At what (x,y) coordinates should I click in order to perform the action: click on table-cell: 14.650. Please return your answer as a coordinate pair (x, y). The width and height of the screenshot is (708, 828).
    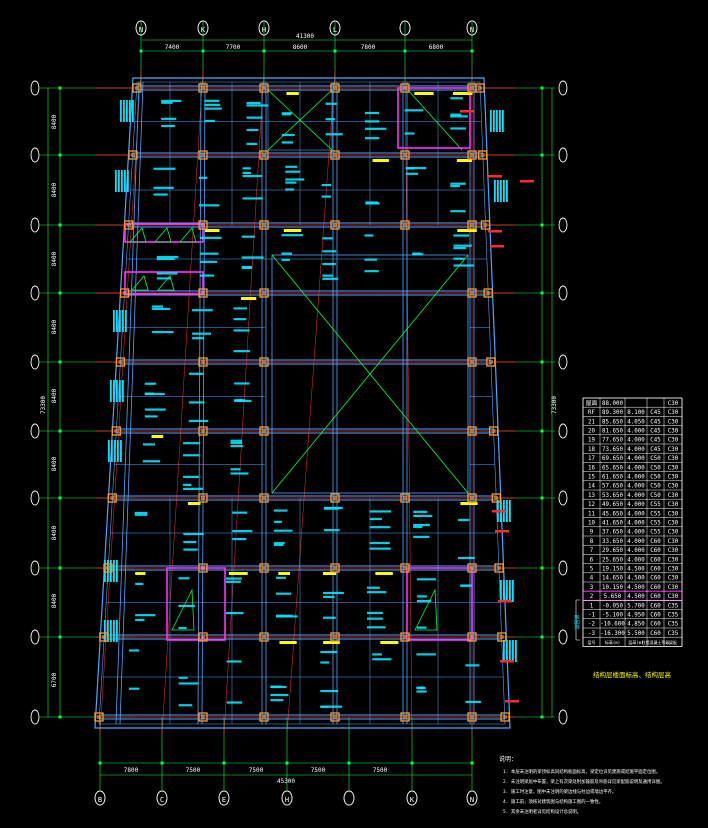
    Looking at the image, I should click on (612, 579).